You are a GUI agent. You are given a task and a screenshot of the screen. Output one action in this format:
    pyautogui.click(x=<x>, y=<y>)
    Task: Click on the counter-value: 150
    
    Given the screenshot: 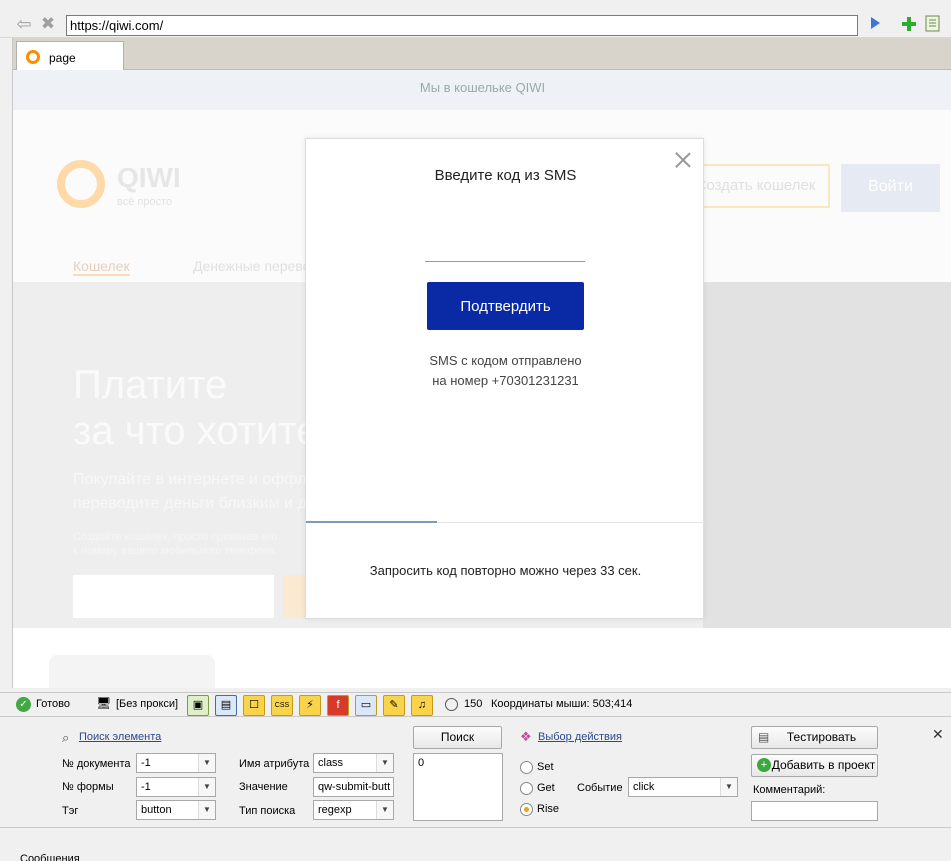 What is the action you would take?
    pyautogui.click(x=473, y=704)
    